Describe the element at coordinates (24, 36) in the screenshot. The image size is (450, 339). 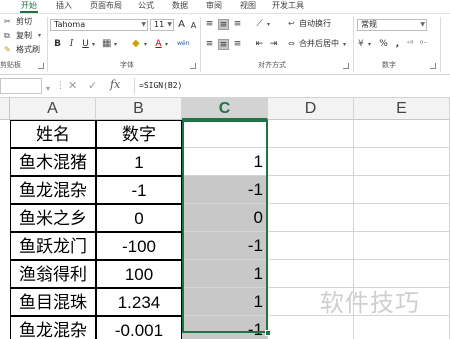
I see `copy-button: 复制` at that location.